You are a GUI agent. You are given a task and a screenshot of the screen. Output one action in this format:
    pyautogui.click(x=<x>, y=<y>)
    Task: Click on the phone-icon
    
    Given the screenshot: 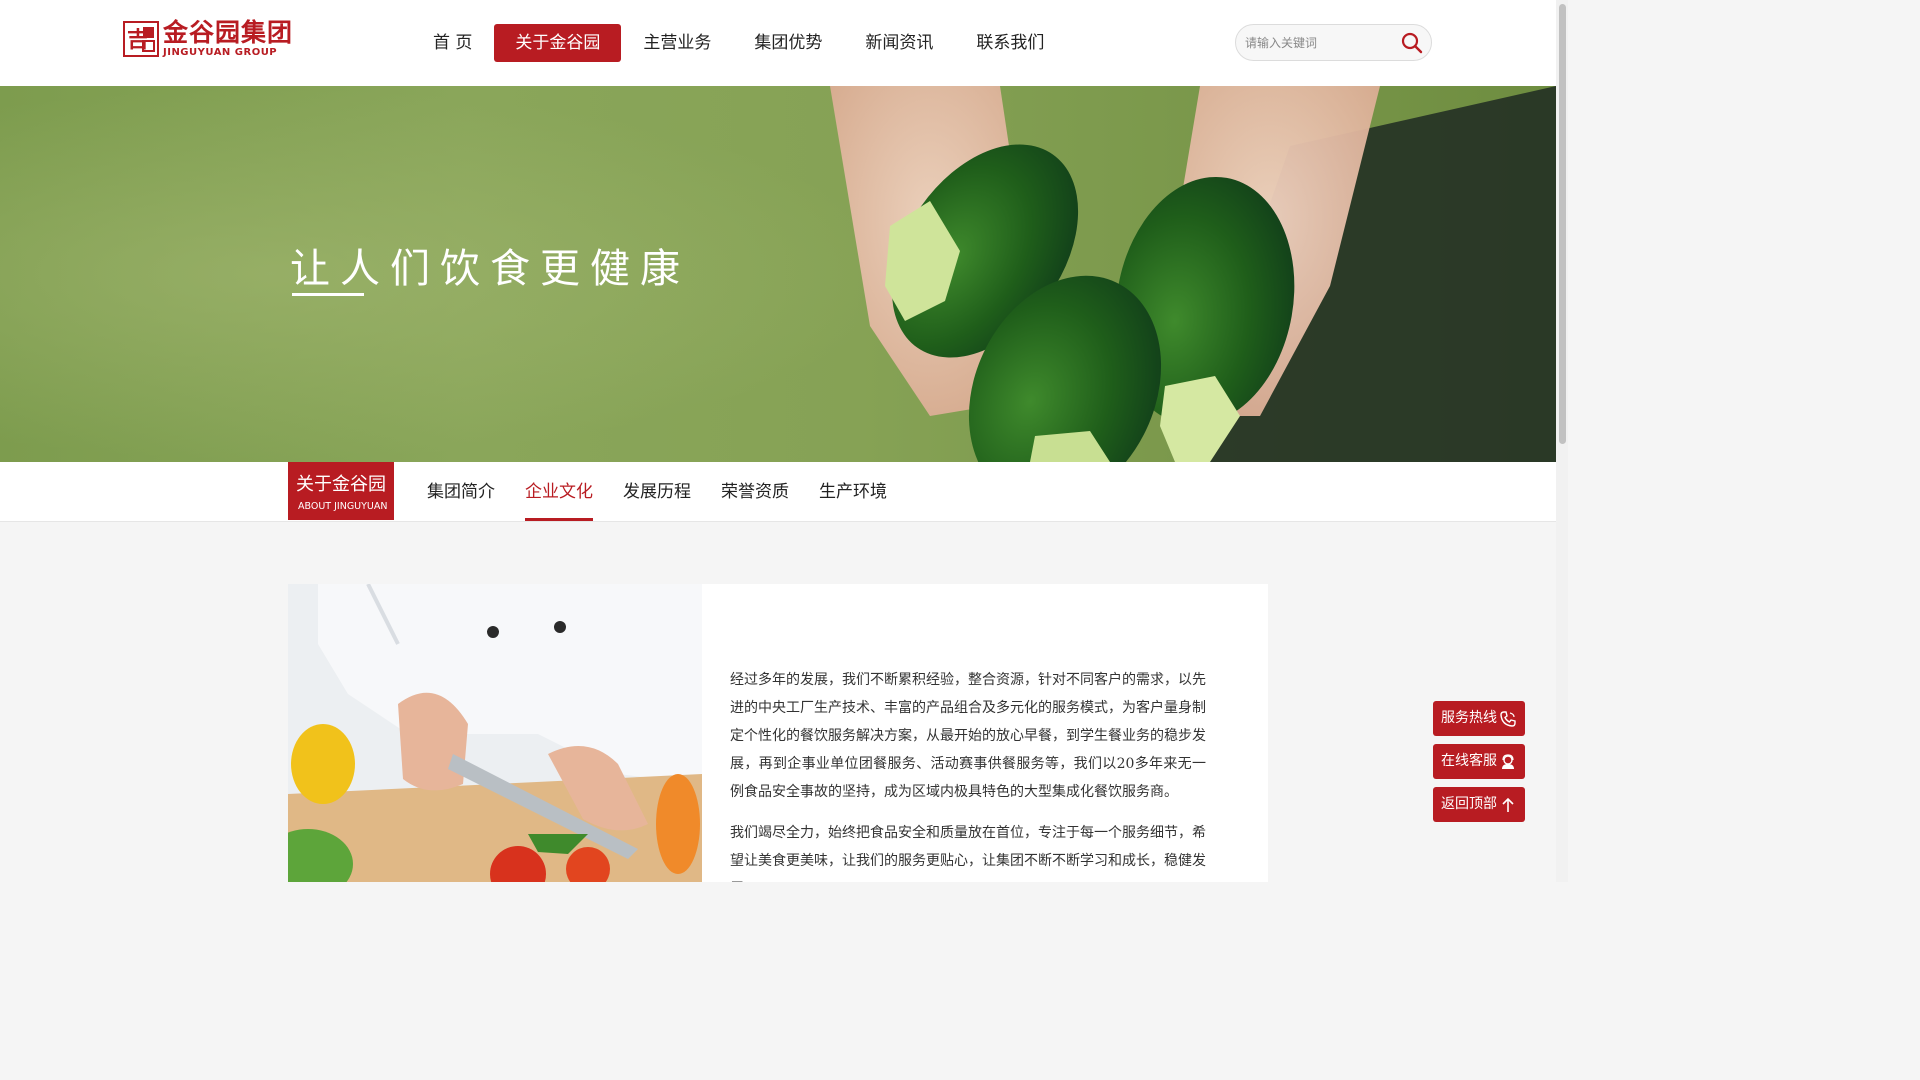 What is the action you would take?
    pyautogui.click(x=1508, y=719)
    